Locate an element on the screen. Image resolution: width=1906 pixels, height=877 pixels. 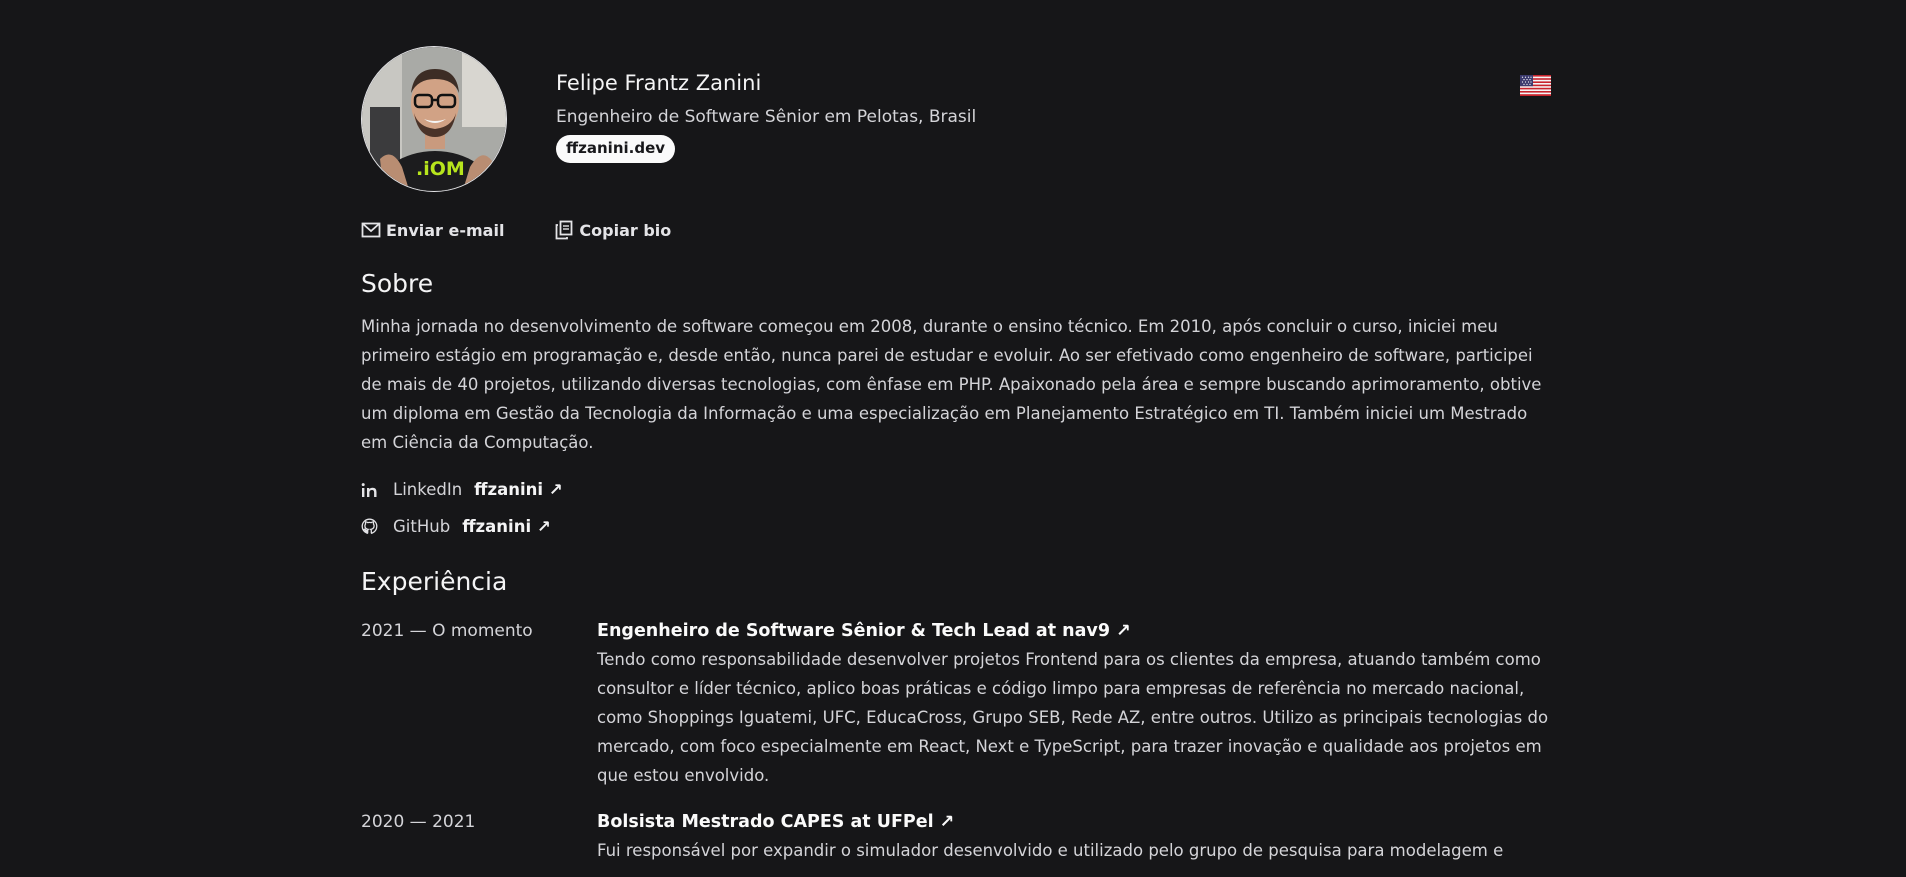
us-flag-icon is located at coordinates (1535, 85).